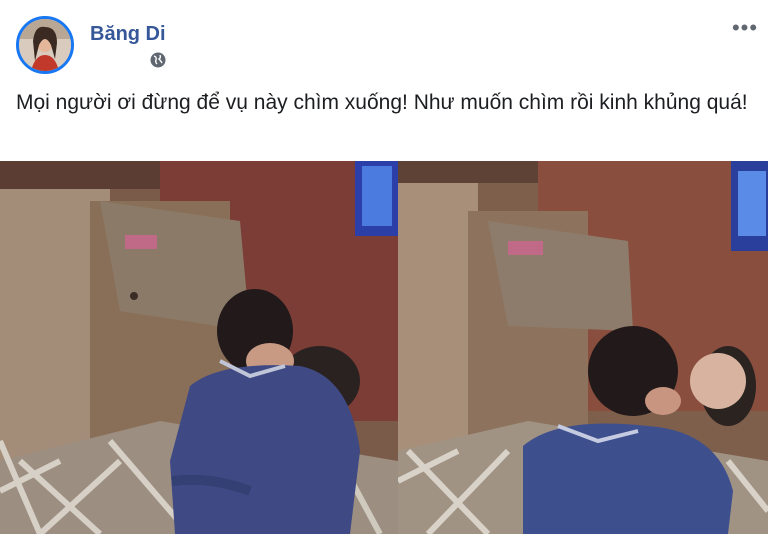 This screenshot has height=534, width=768. I want to click on globe-icon, so click(158, 60).